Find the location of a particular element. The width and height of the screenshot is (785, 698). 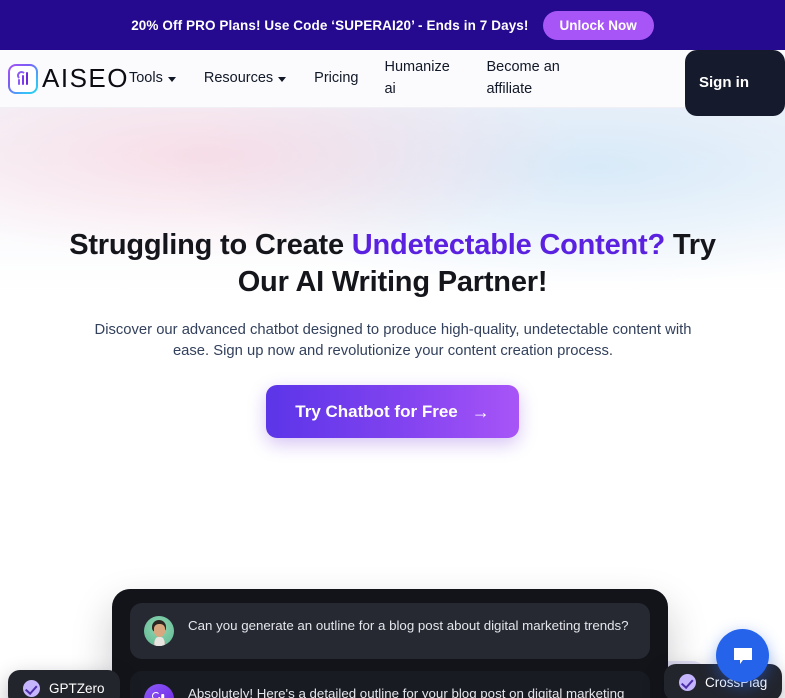

detector-badge-label: GPTZero is located at coordinates (77, 688).